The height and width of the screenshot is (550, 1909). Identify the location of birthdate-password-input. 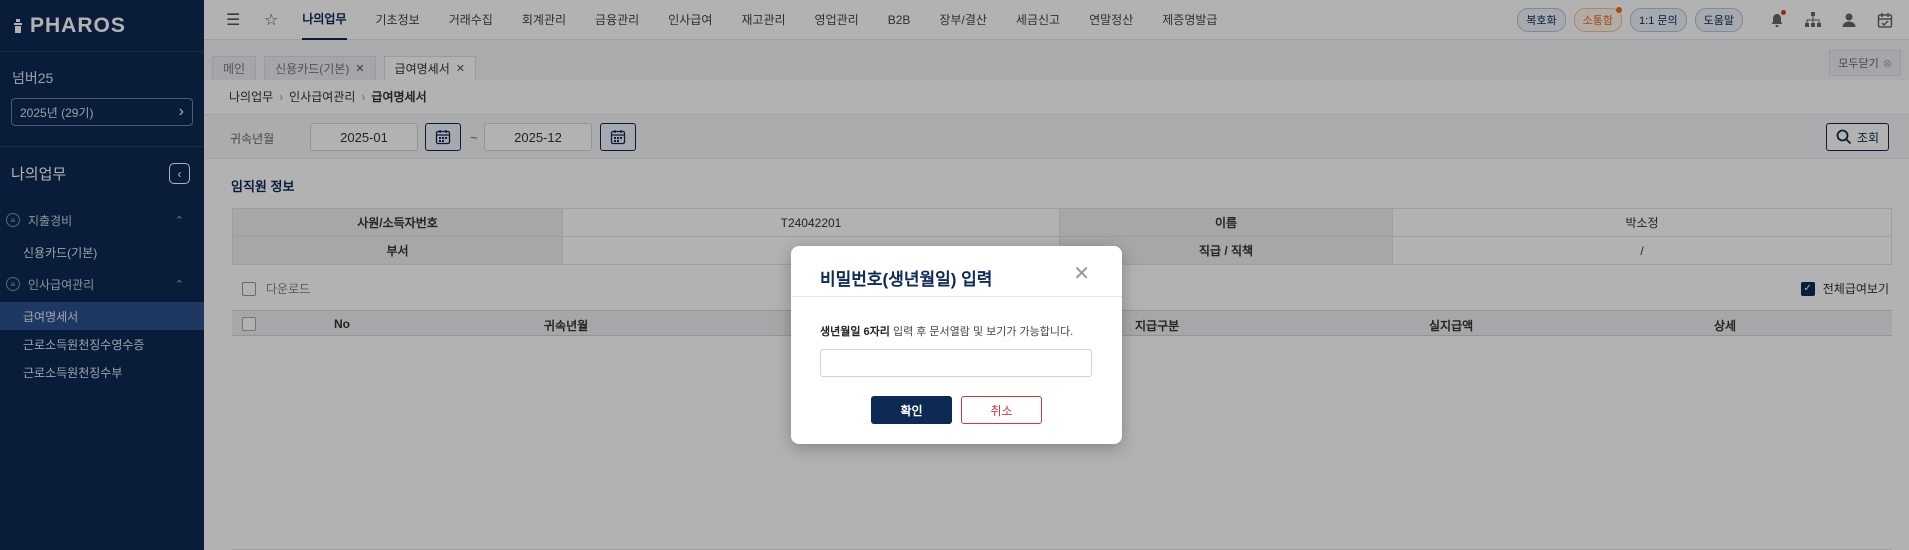
(956, 363).